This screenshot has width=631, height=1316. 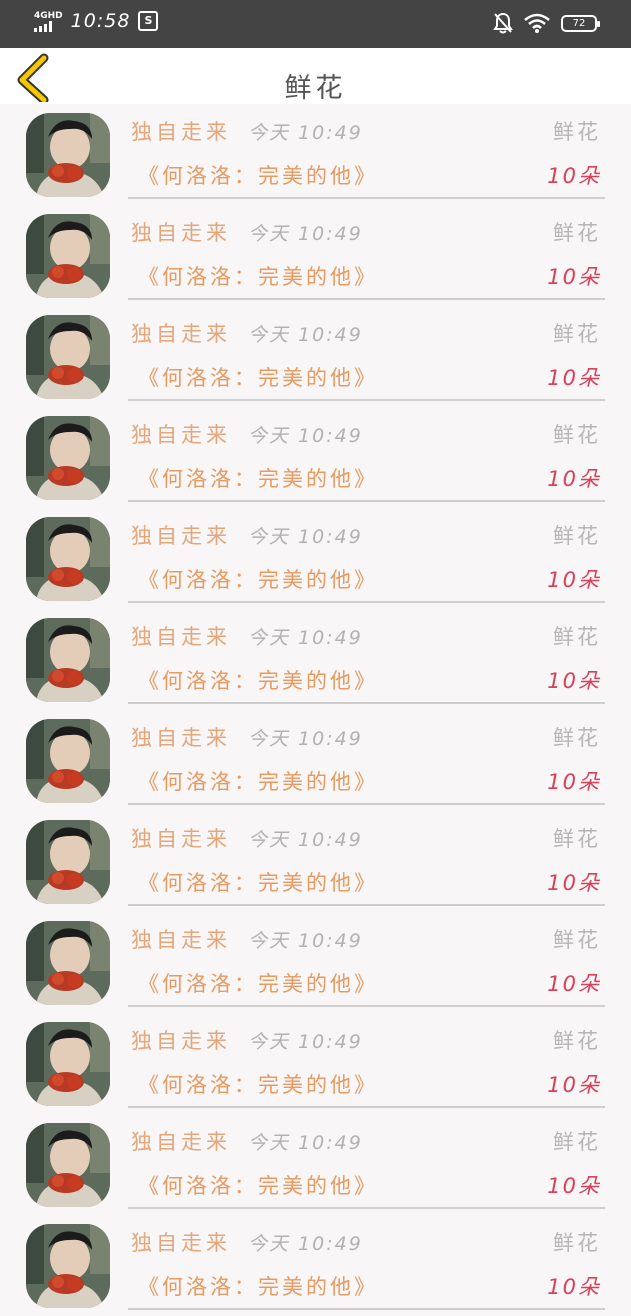 I want to click on battery-level: 72, so click(x=579, y=23).